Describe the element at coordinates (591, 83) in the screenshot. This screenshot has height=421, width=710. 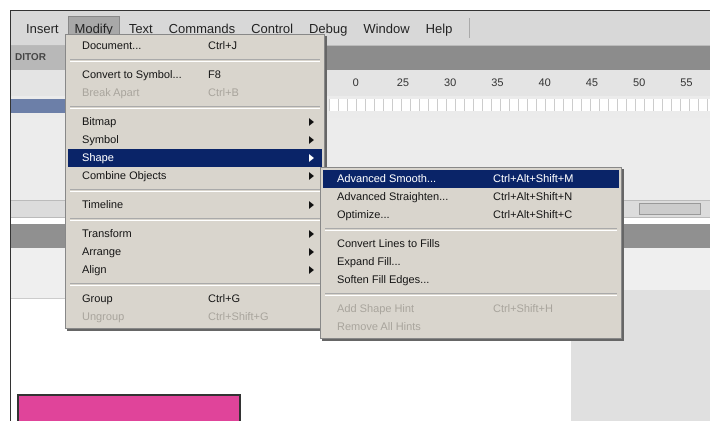
I see `ruler-number: 45` at that location.